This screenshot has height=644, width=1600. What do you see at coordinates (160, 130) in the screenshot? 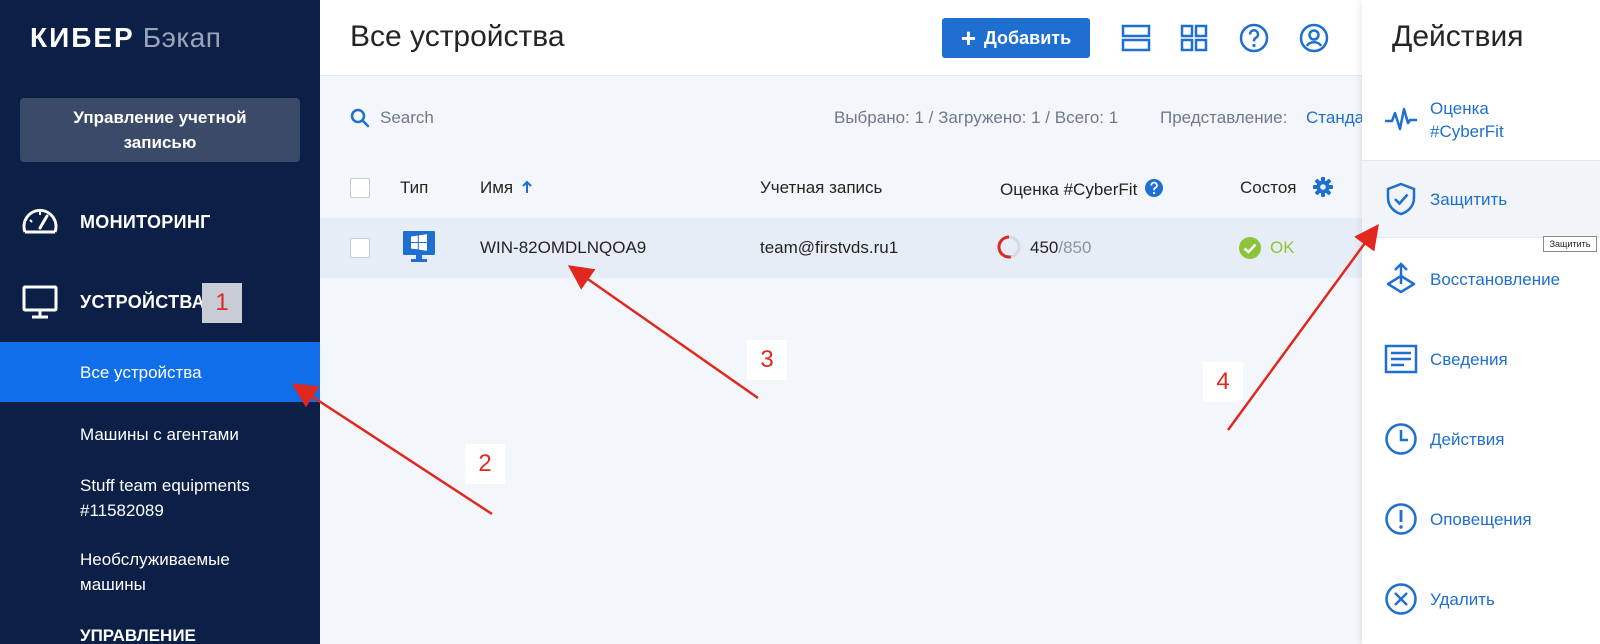
I see `account-management-button: Управление учетной записью` at bounding box center [160, 130].